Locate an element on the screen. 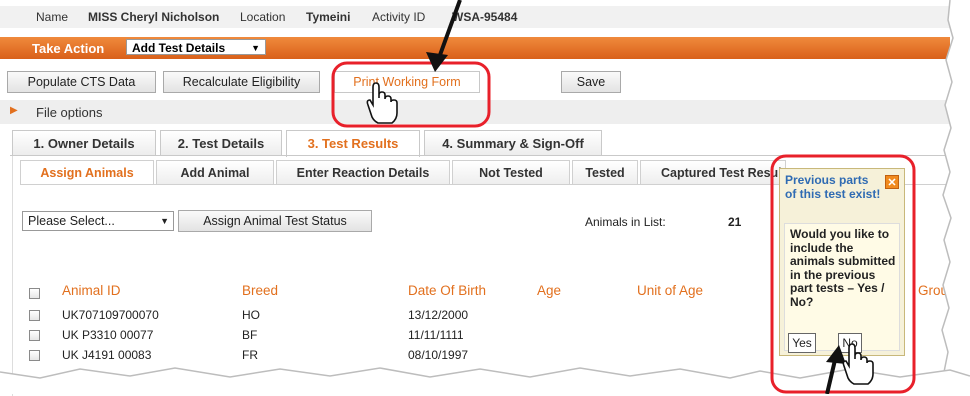  highlight-print-working-form is located at coordinates (411, 94).